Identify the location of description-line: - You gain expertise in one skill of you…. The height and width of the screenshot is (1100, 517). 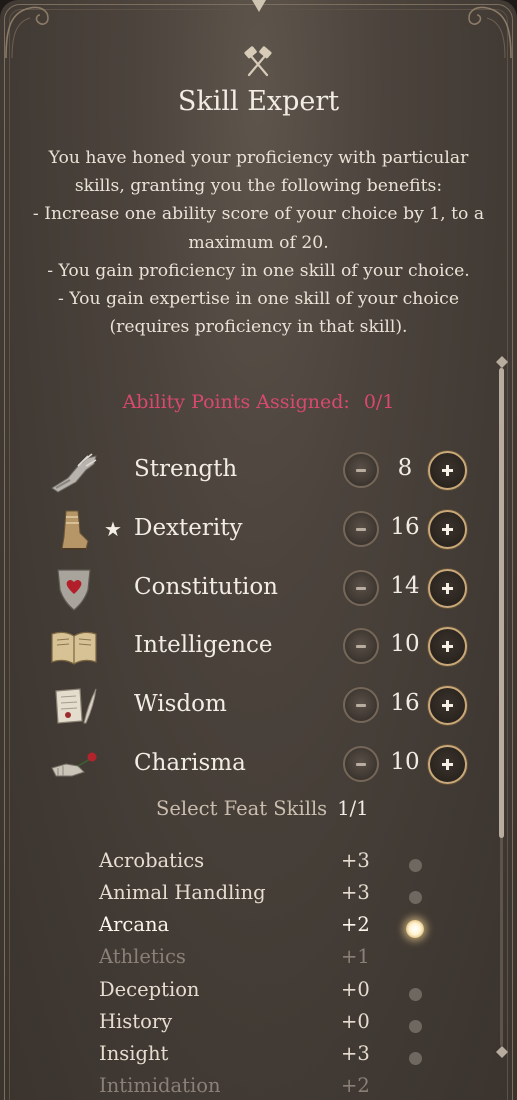
(258, 299).